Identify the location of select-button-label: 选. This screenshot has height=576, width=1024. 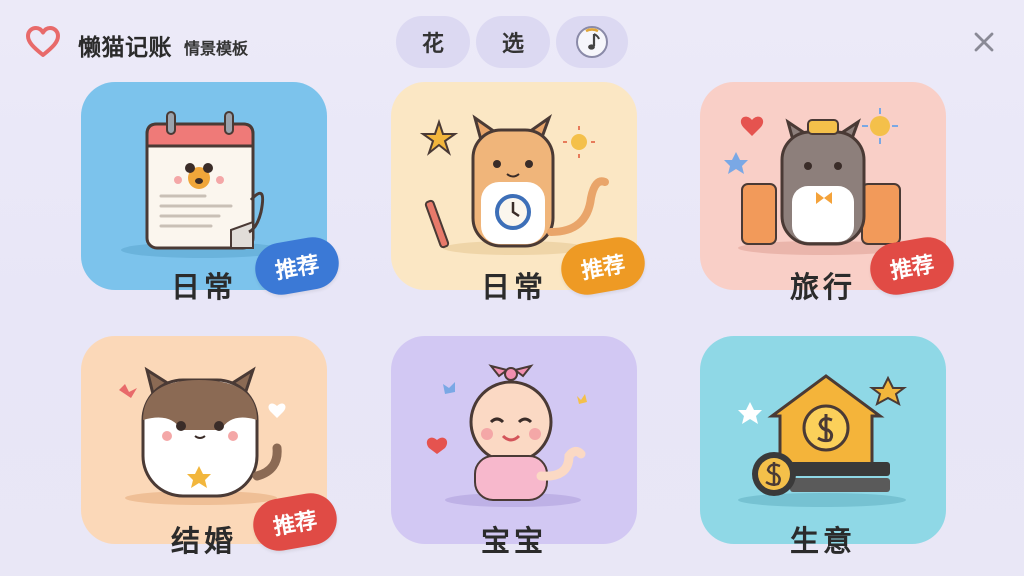
(512, 44).